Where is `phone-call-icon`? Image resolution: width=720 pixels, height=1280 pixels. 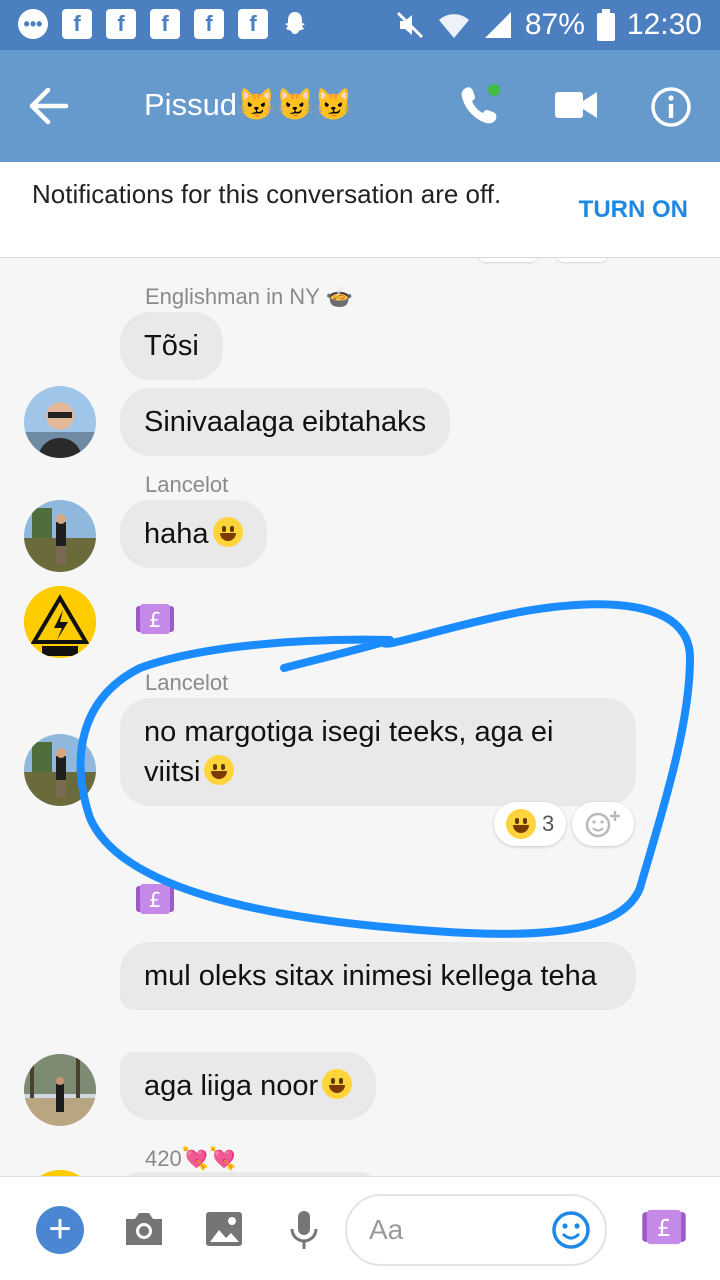
phone-call-icon is located at coordinates (480, 105).